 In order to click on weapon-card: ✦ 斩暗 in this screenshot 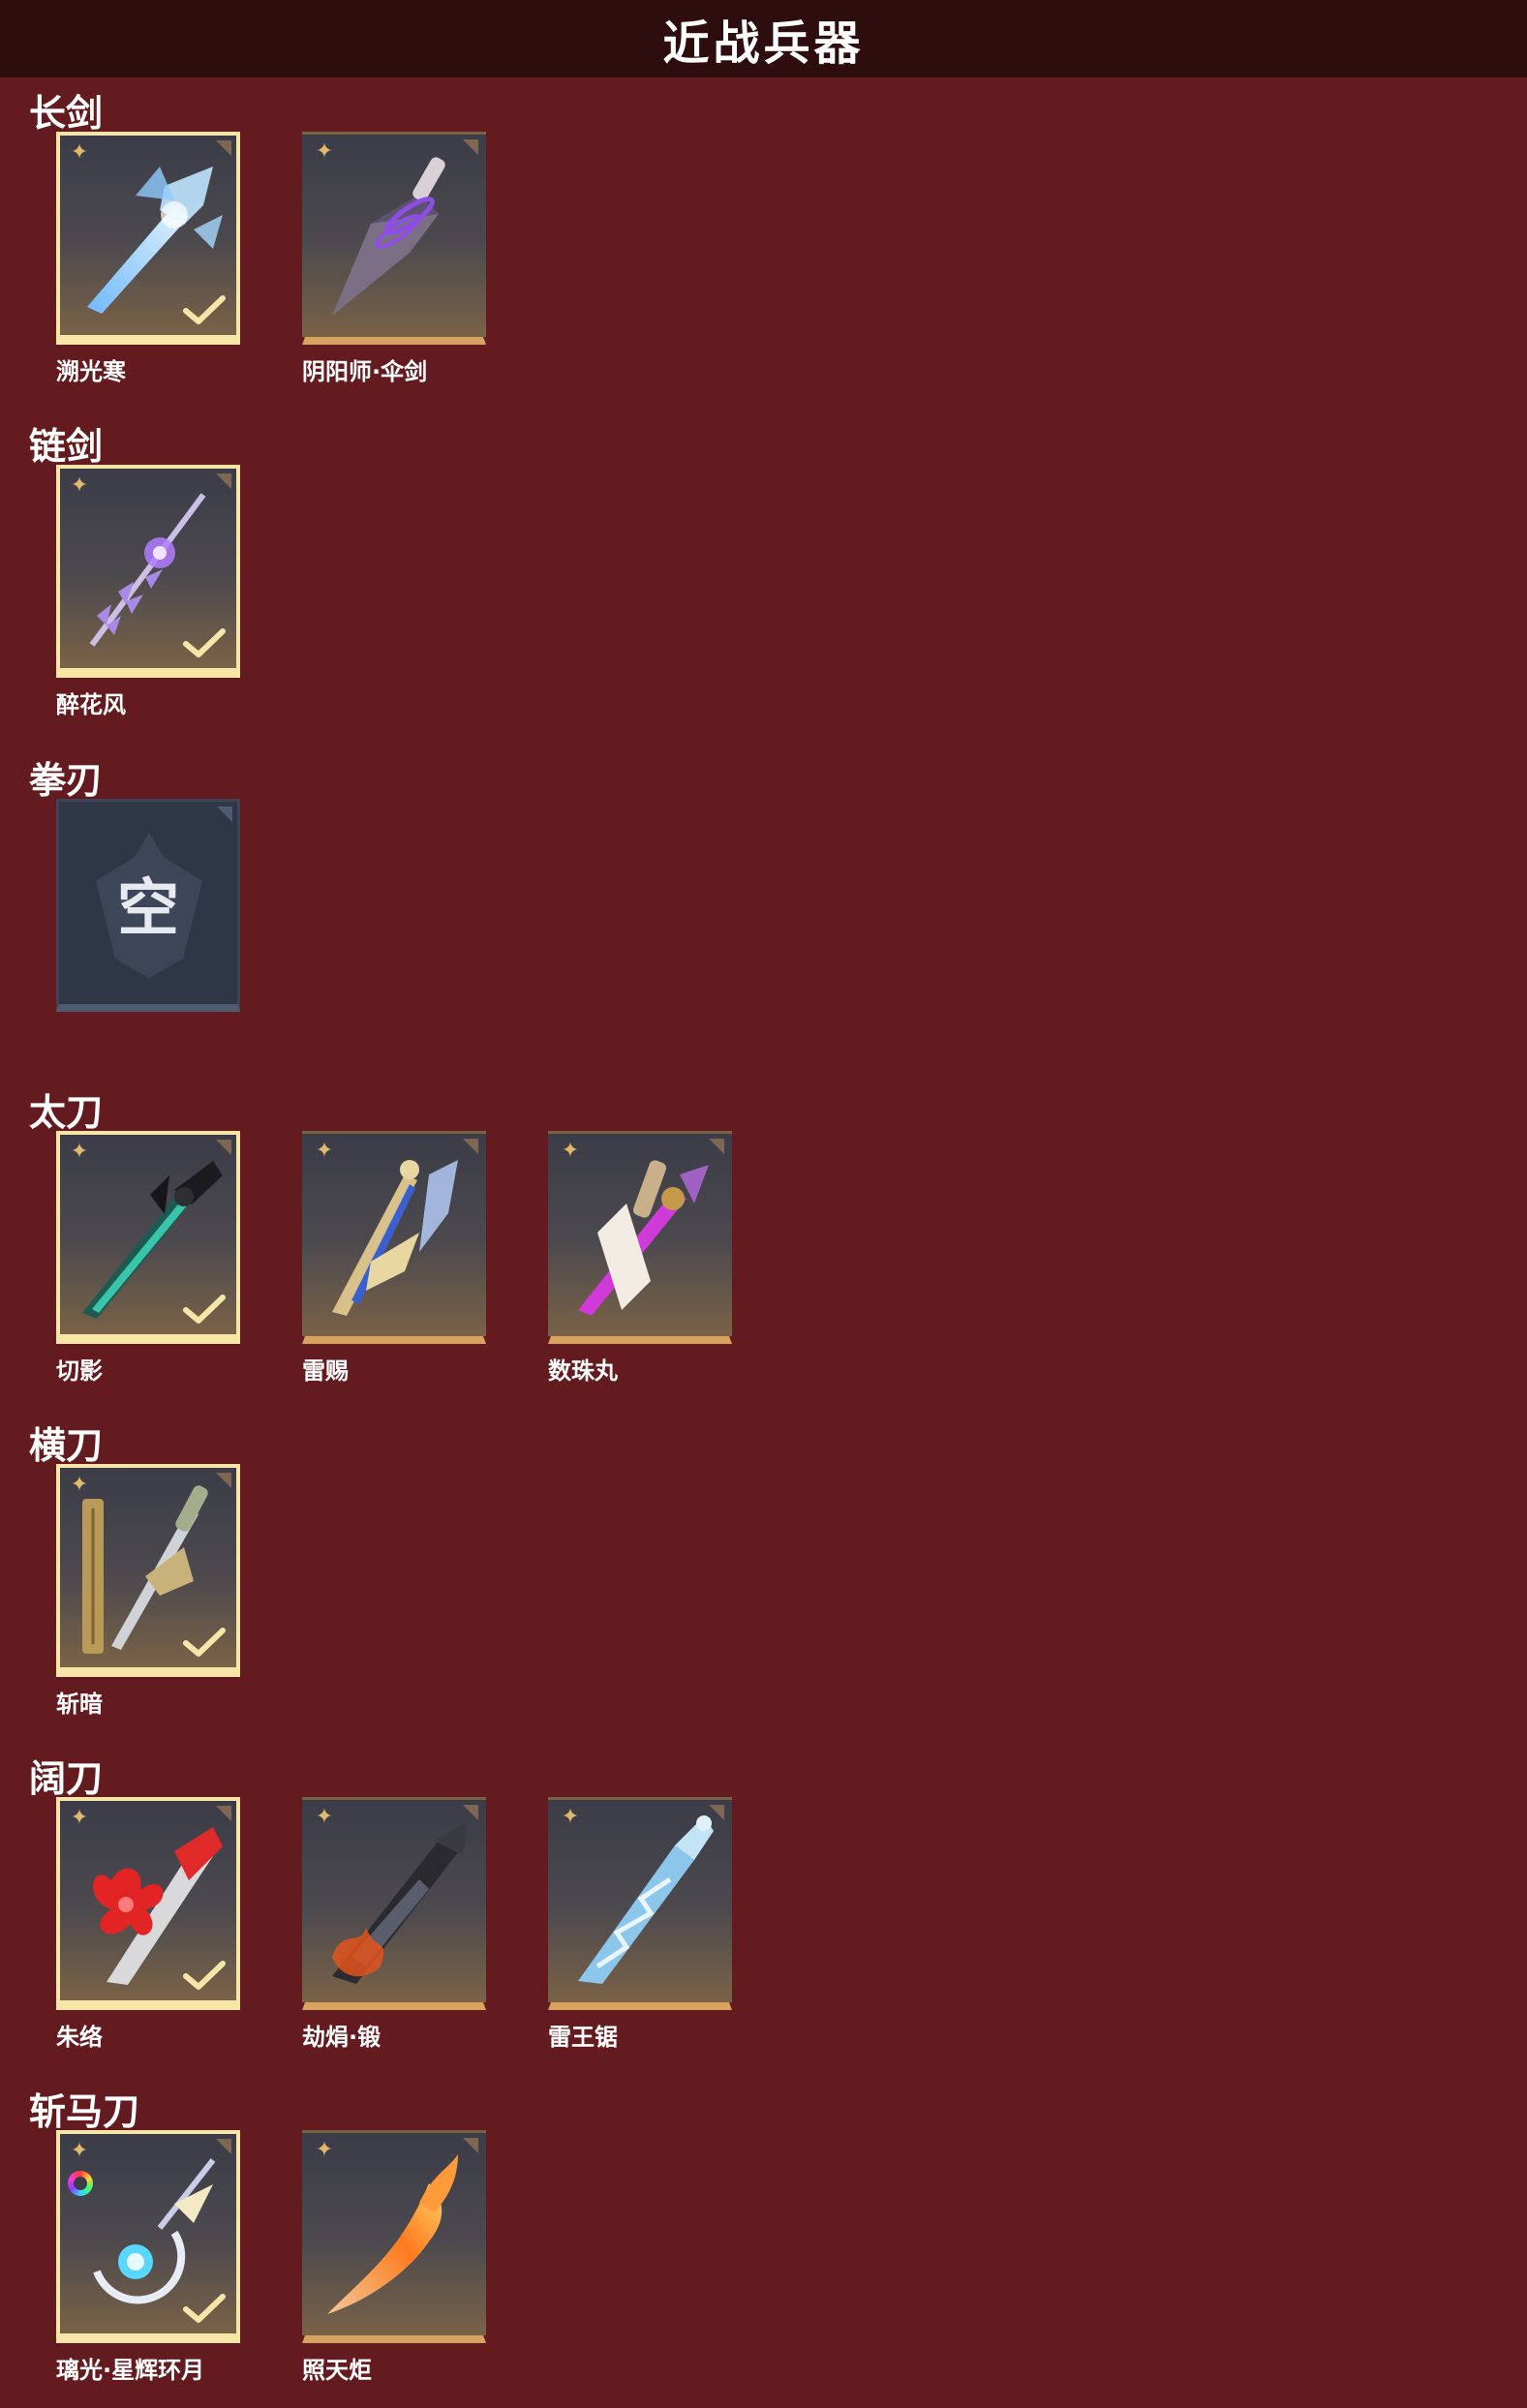, I will do `click(151, 1591)`.